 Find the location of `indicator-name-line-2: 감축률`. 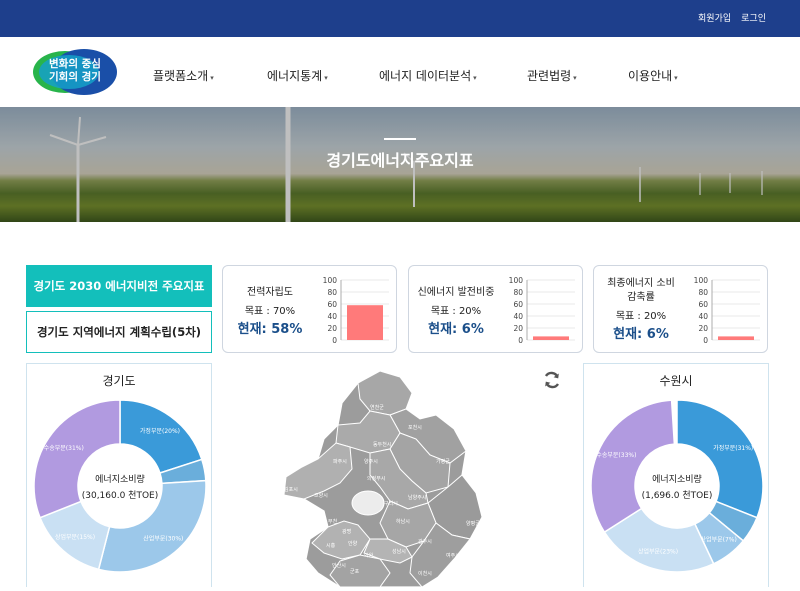

indicator-name-line-2: 감축률 is located at coordinates (641, 297).